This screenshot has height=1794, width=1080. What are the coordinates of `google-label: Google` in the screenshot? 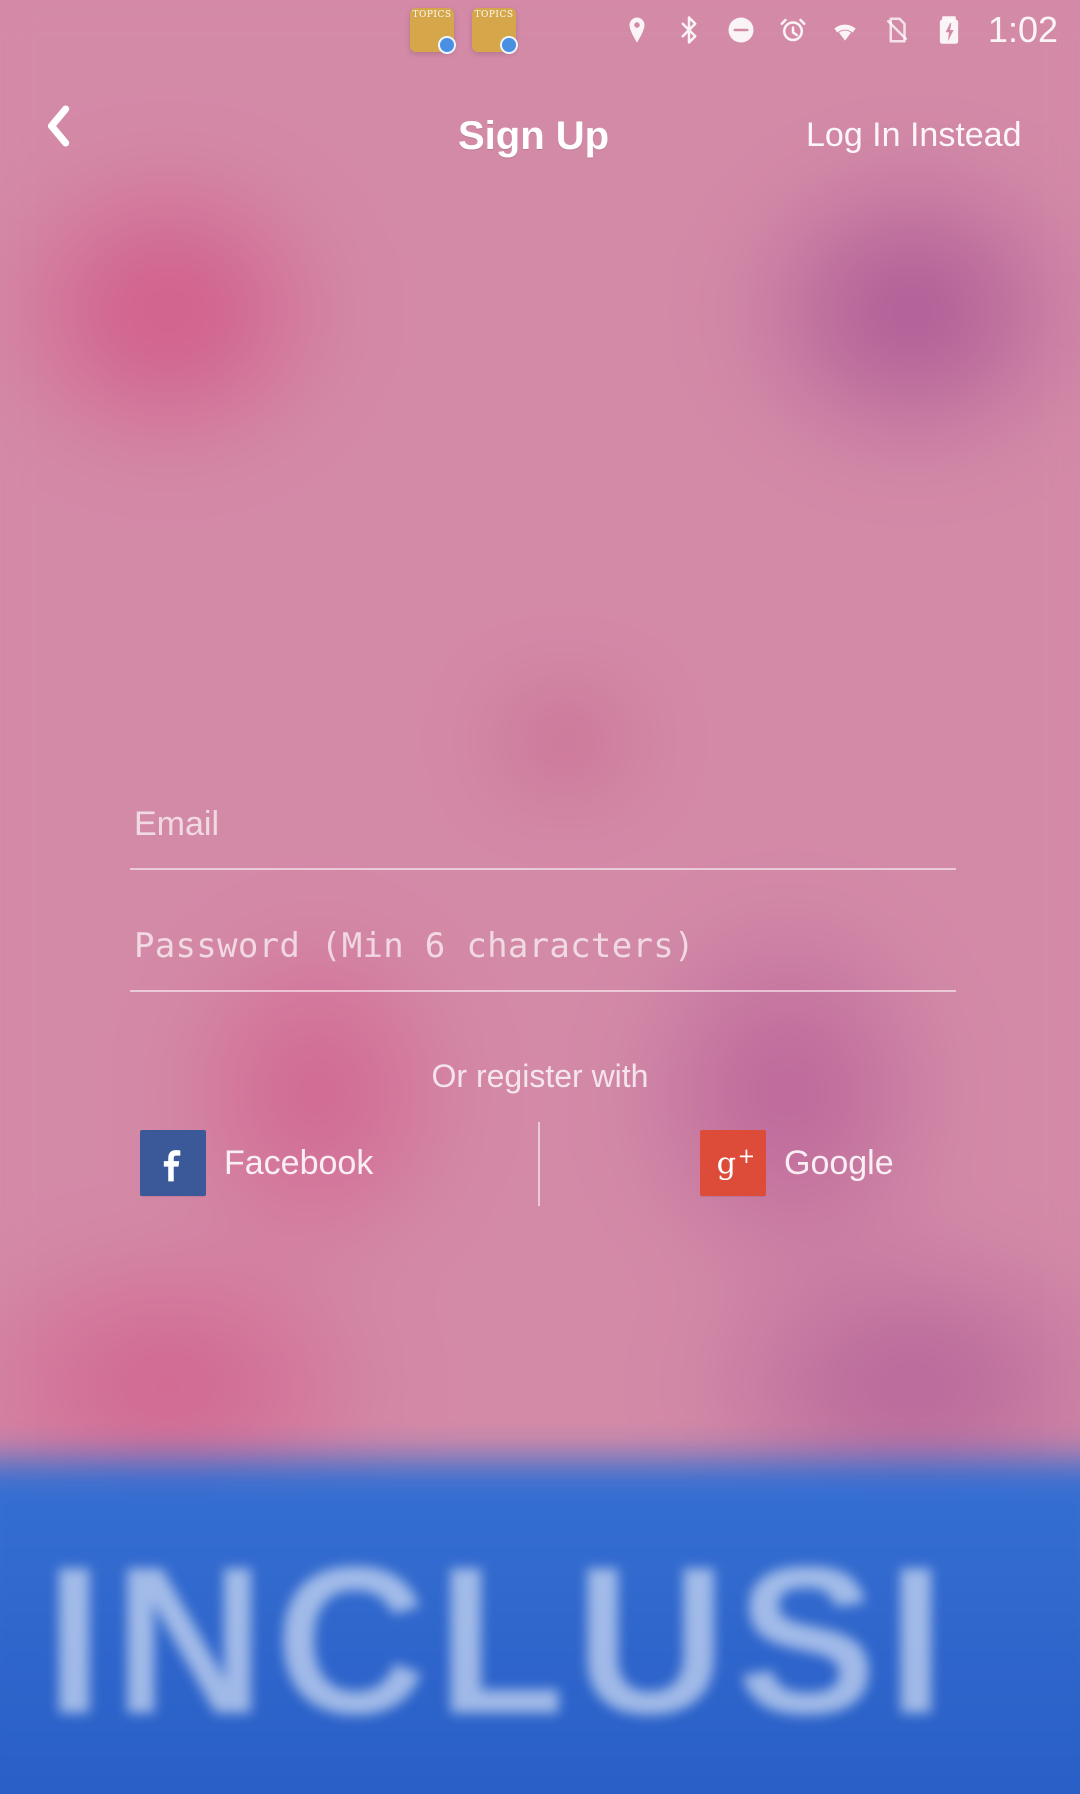 It's located at (839, 1162).